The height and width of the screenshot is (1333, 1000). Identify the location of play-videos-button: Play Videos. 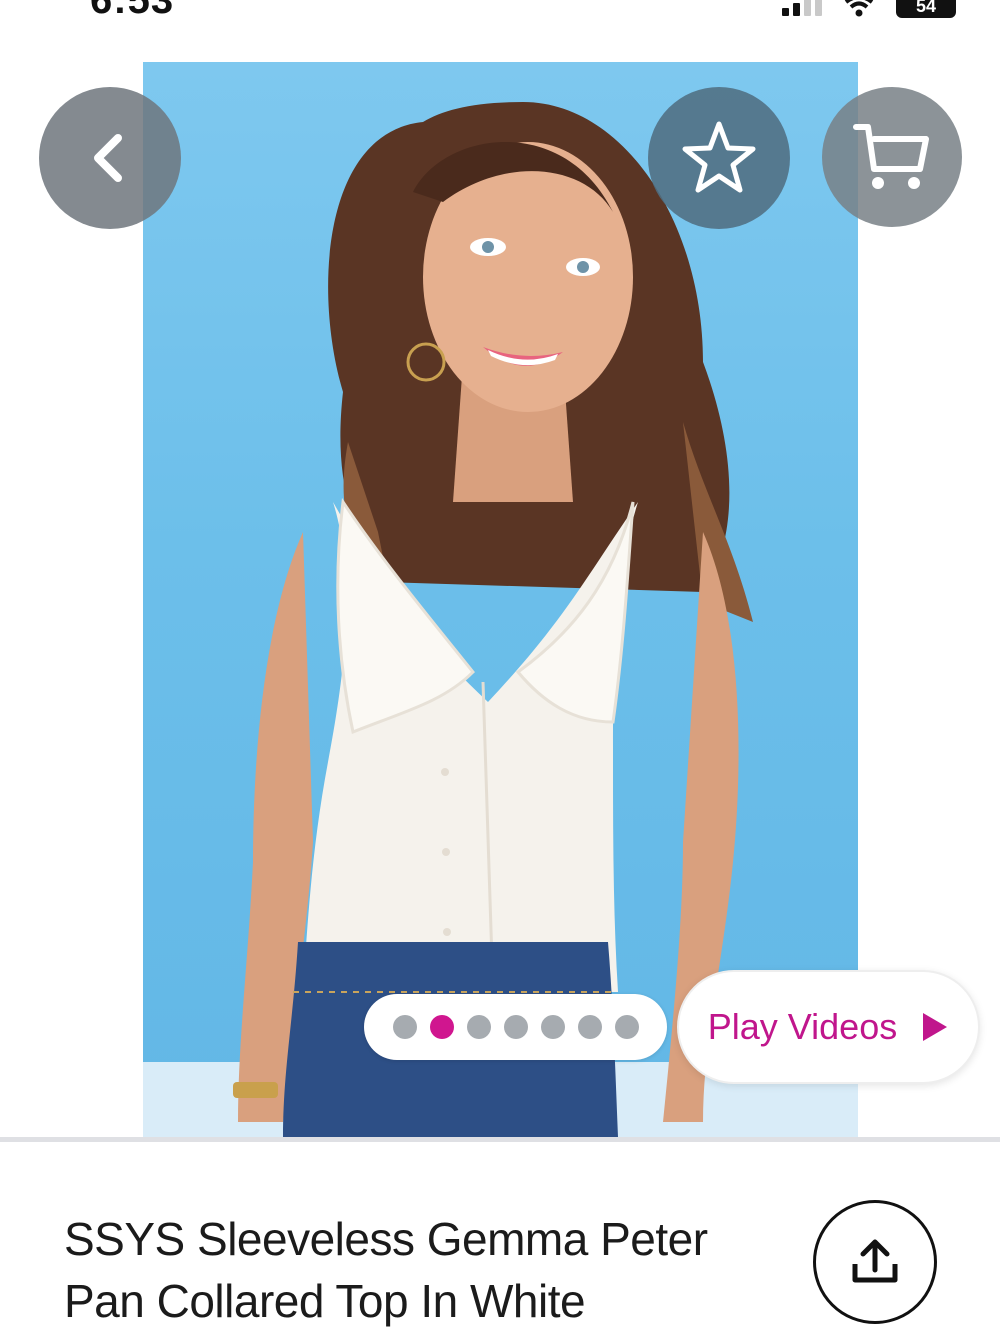
(828, 1027).